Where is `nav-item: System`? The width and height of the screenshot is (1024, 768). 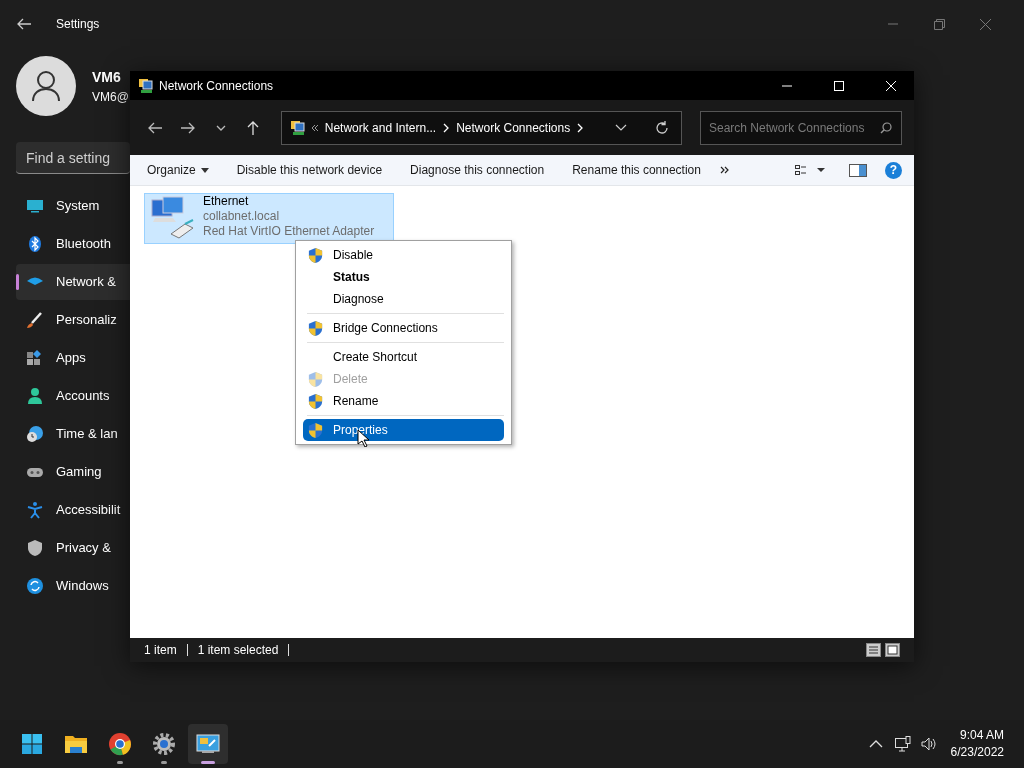 nav-item: System is located at coordinates (73, 206).